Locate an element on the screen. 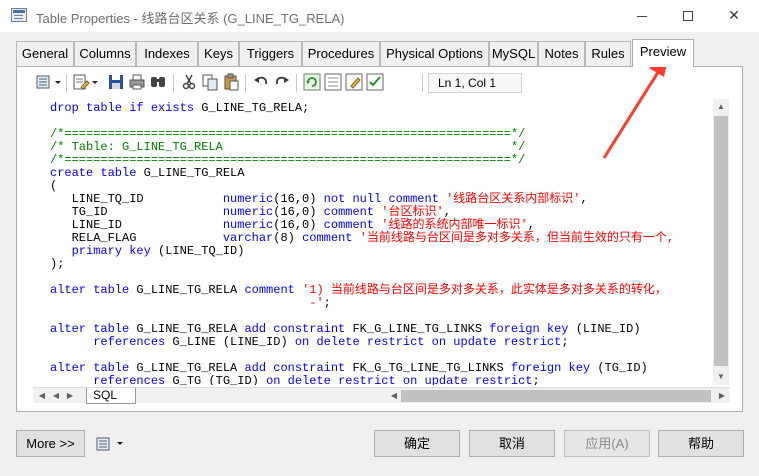  print-icon is located at coordinates (137, 82).